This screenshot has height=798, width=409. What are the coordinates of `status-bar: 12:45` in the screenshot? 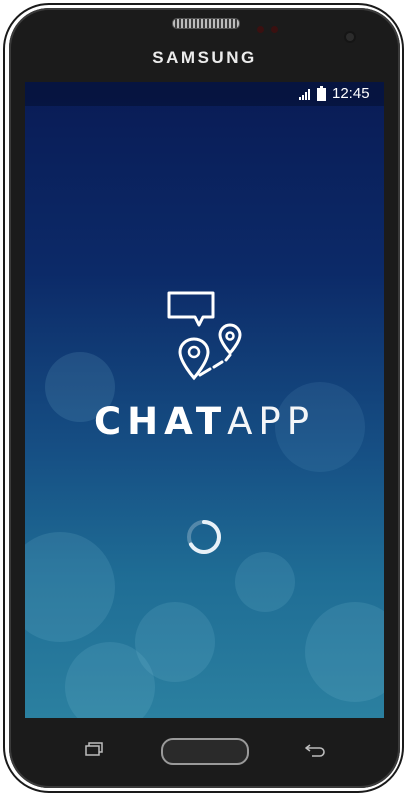 It's located at (204, 94).